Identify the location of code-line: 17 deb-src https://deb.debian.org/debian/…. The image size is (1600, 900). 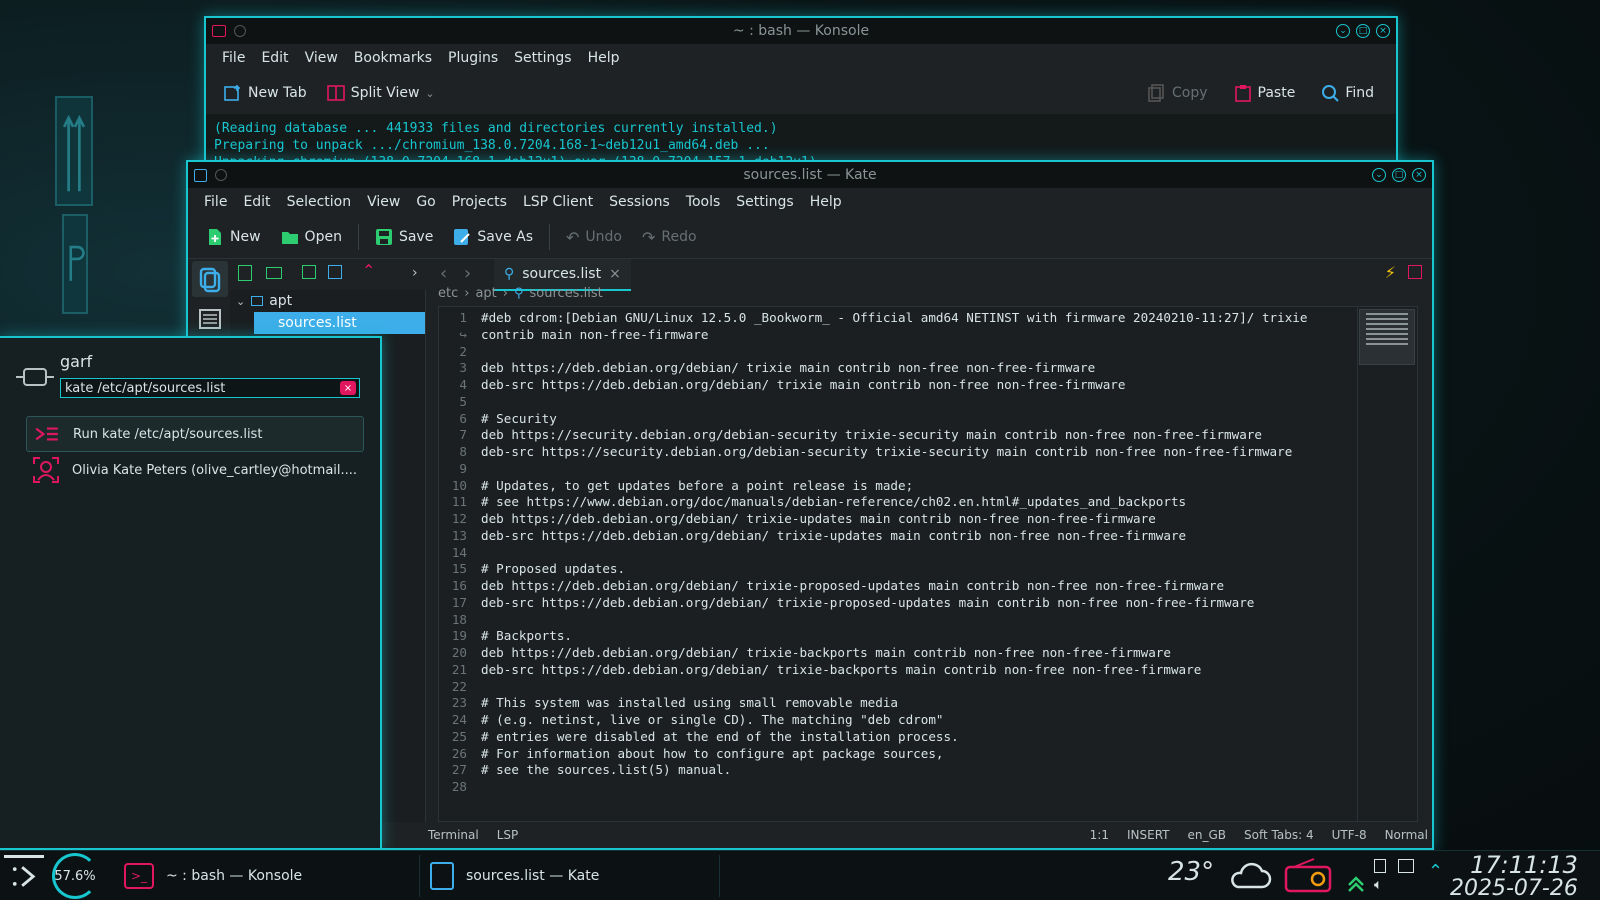
(928, 603).